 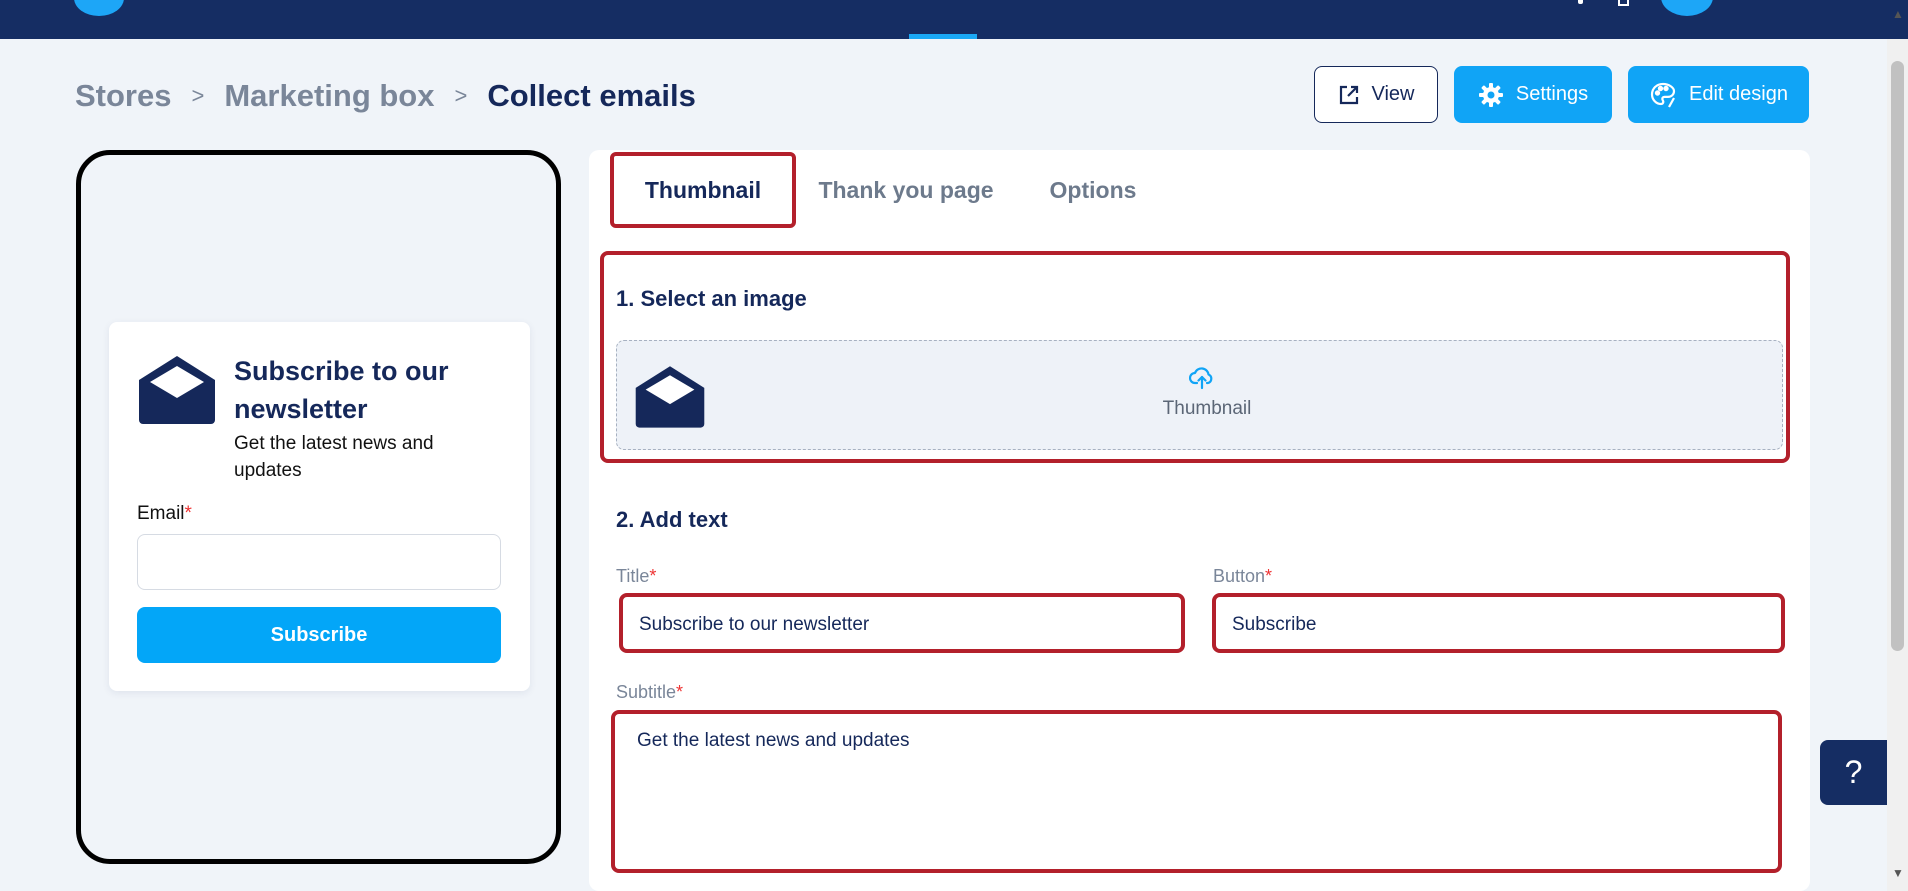 What do you see at coordinates (703, 190) in the screenshot?
I see `tab-thumbnail: Thumbnail` at bounding box center [703, 190].